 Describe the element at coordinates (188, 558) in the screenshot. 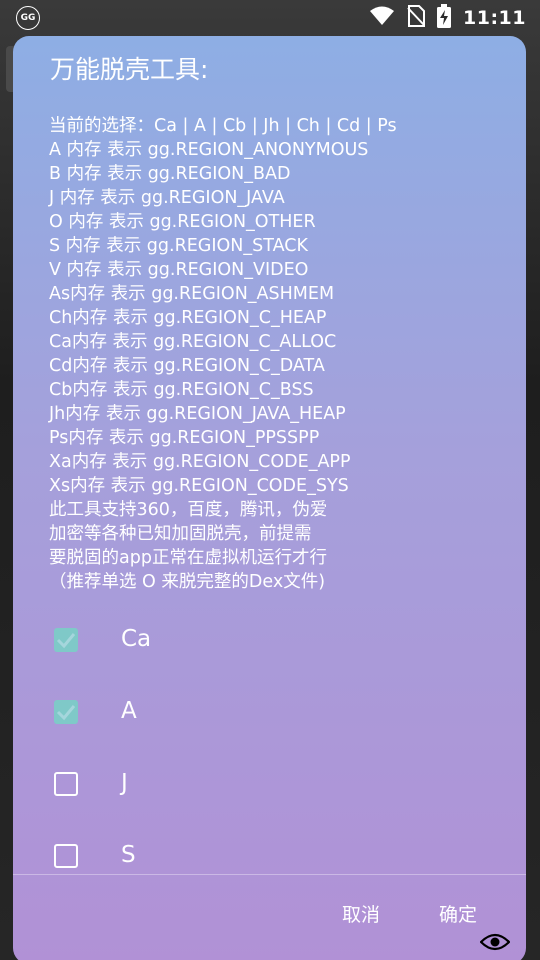

I see `message-line: 要脱固的app正常在虚拟机运行才行` at that location.